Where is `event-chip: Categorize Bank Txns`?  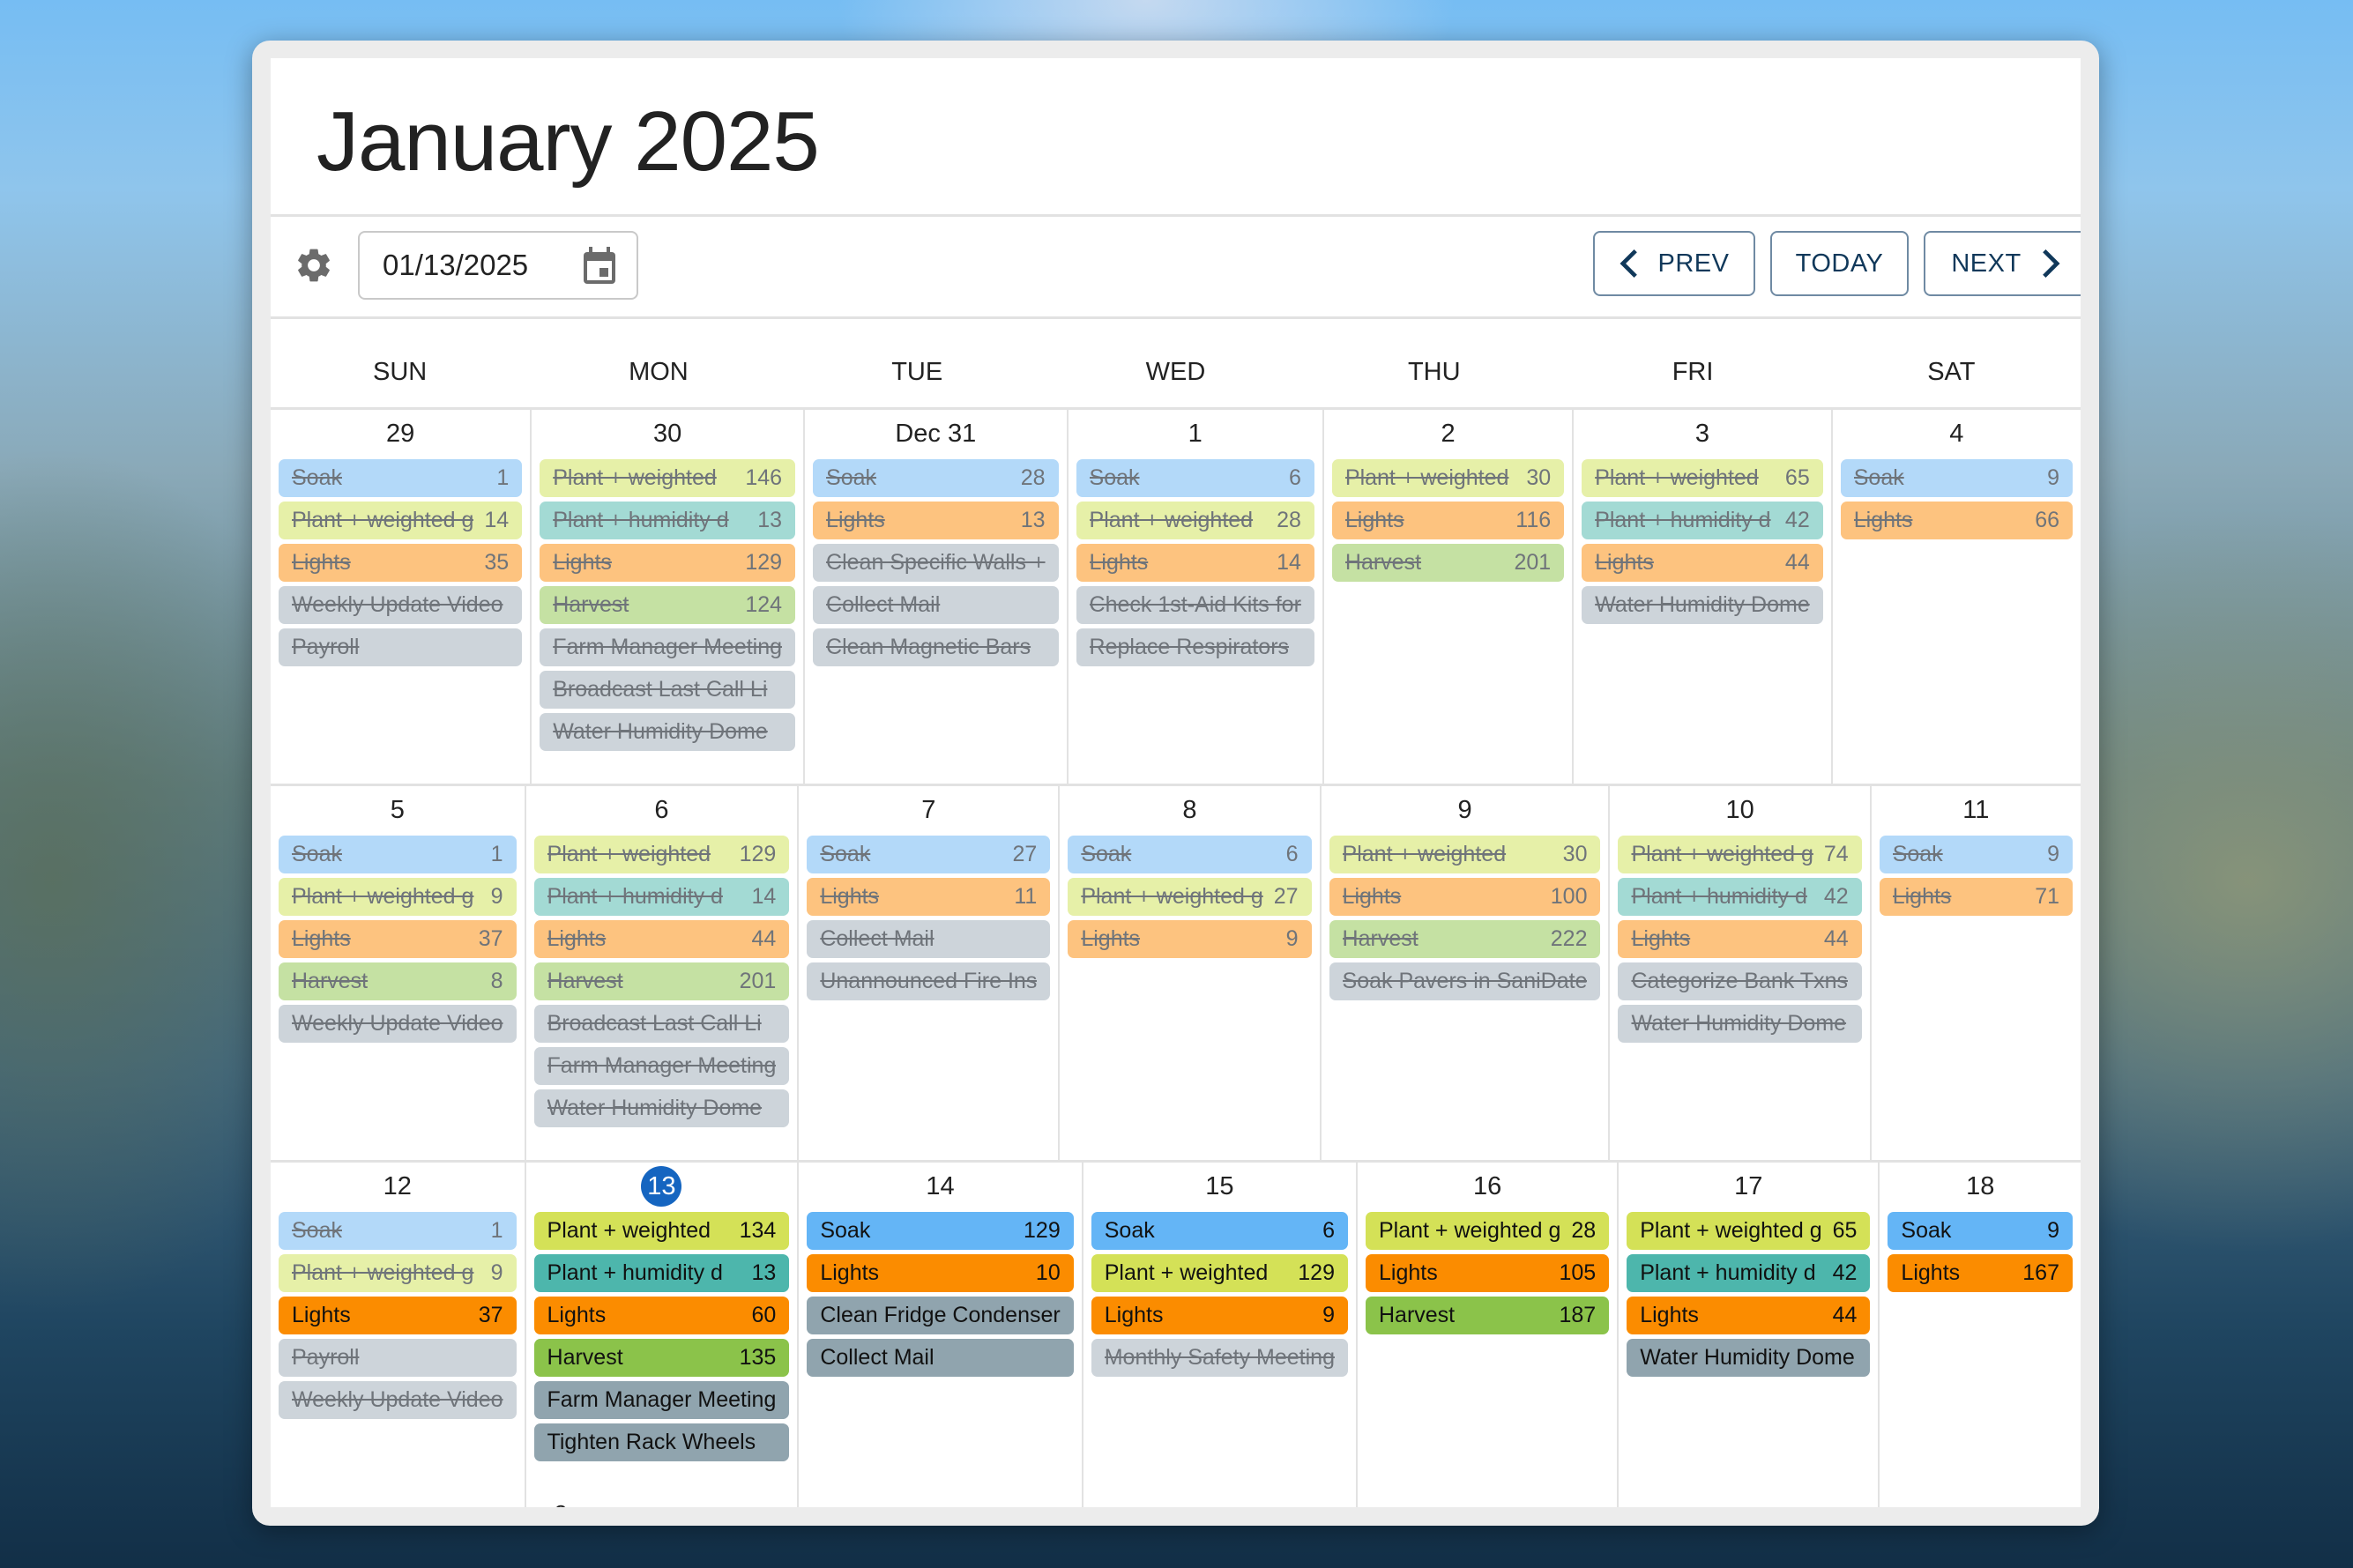
event-chip: Categorize Bank Txns is located at coordinates (1740, 981).